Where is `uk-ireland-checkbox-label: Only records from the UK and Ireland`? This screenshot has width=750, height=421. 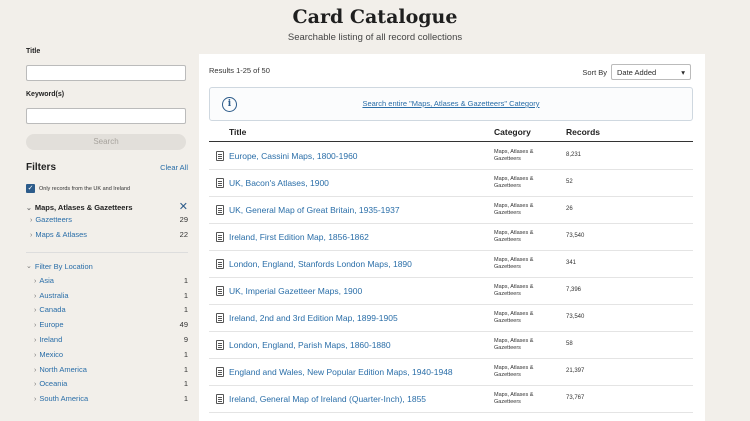 uk-ireland-checkbox-label: Only records from the UK and Ireland is located at coordinates (85, 188).